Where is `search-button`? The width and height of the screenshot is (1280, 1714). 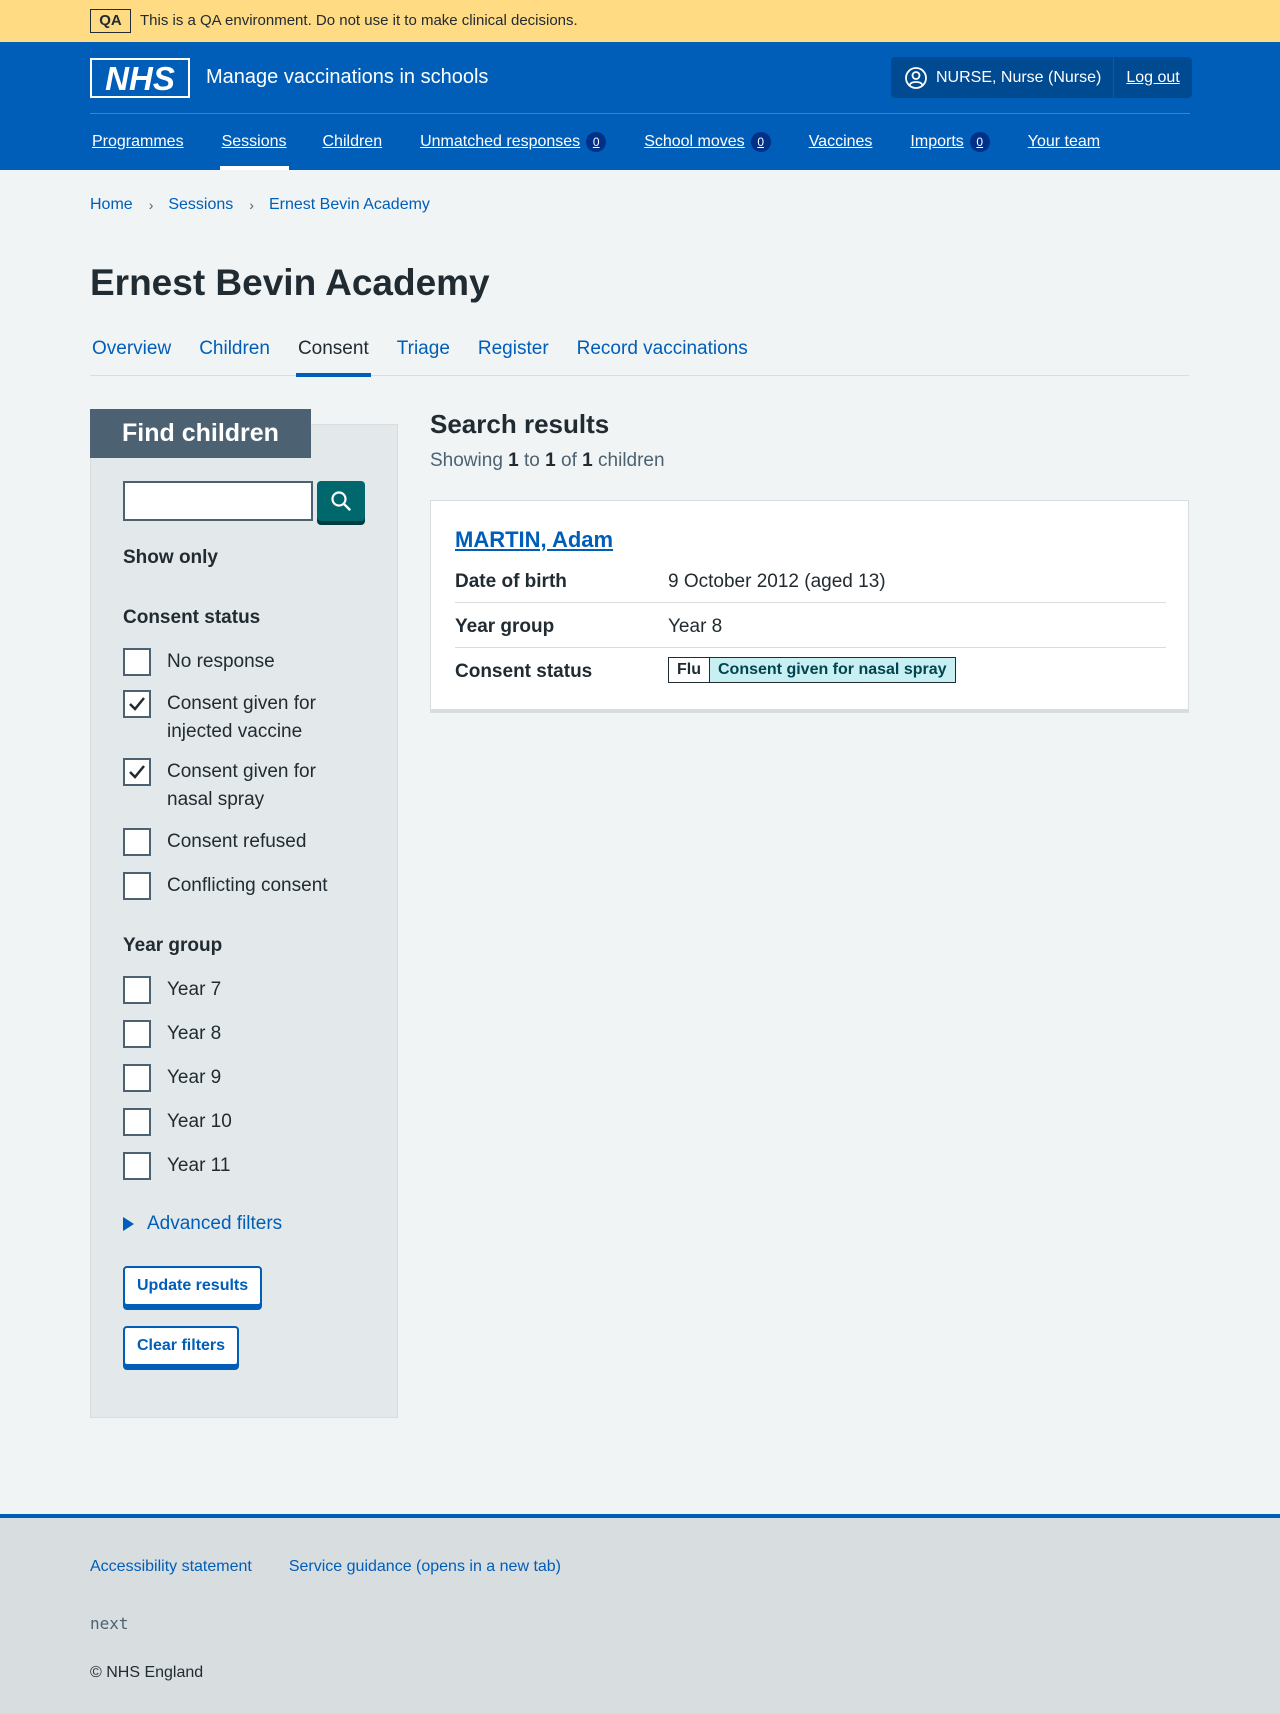
search-button is located at coordinates (341, 501).